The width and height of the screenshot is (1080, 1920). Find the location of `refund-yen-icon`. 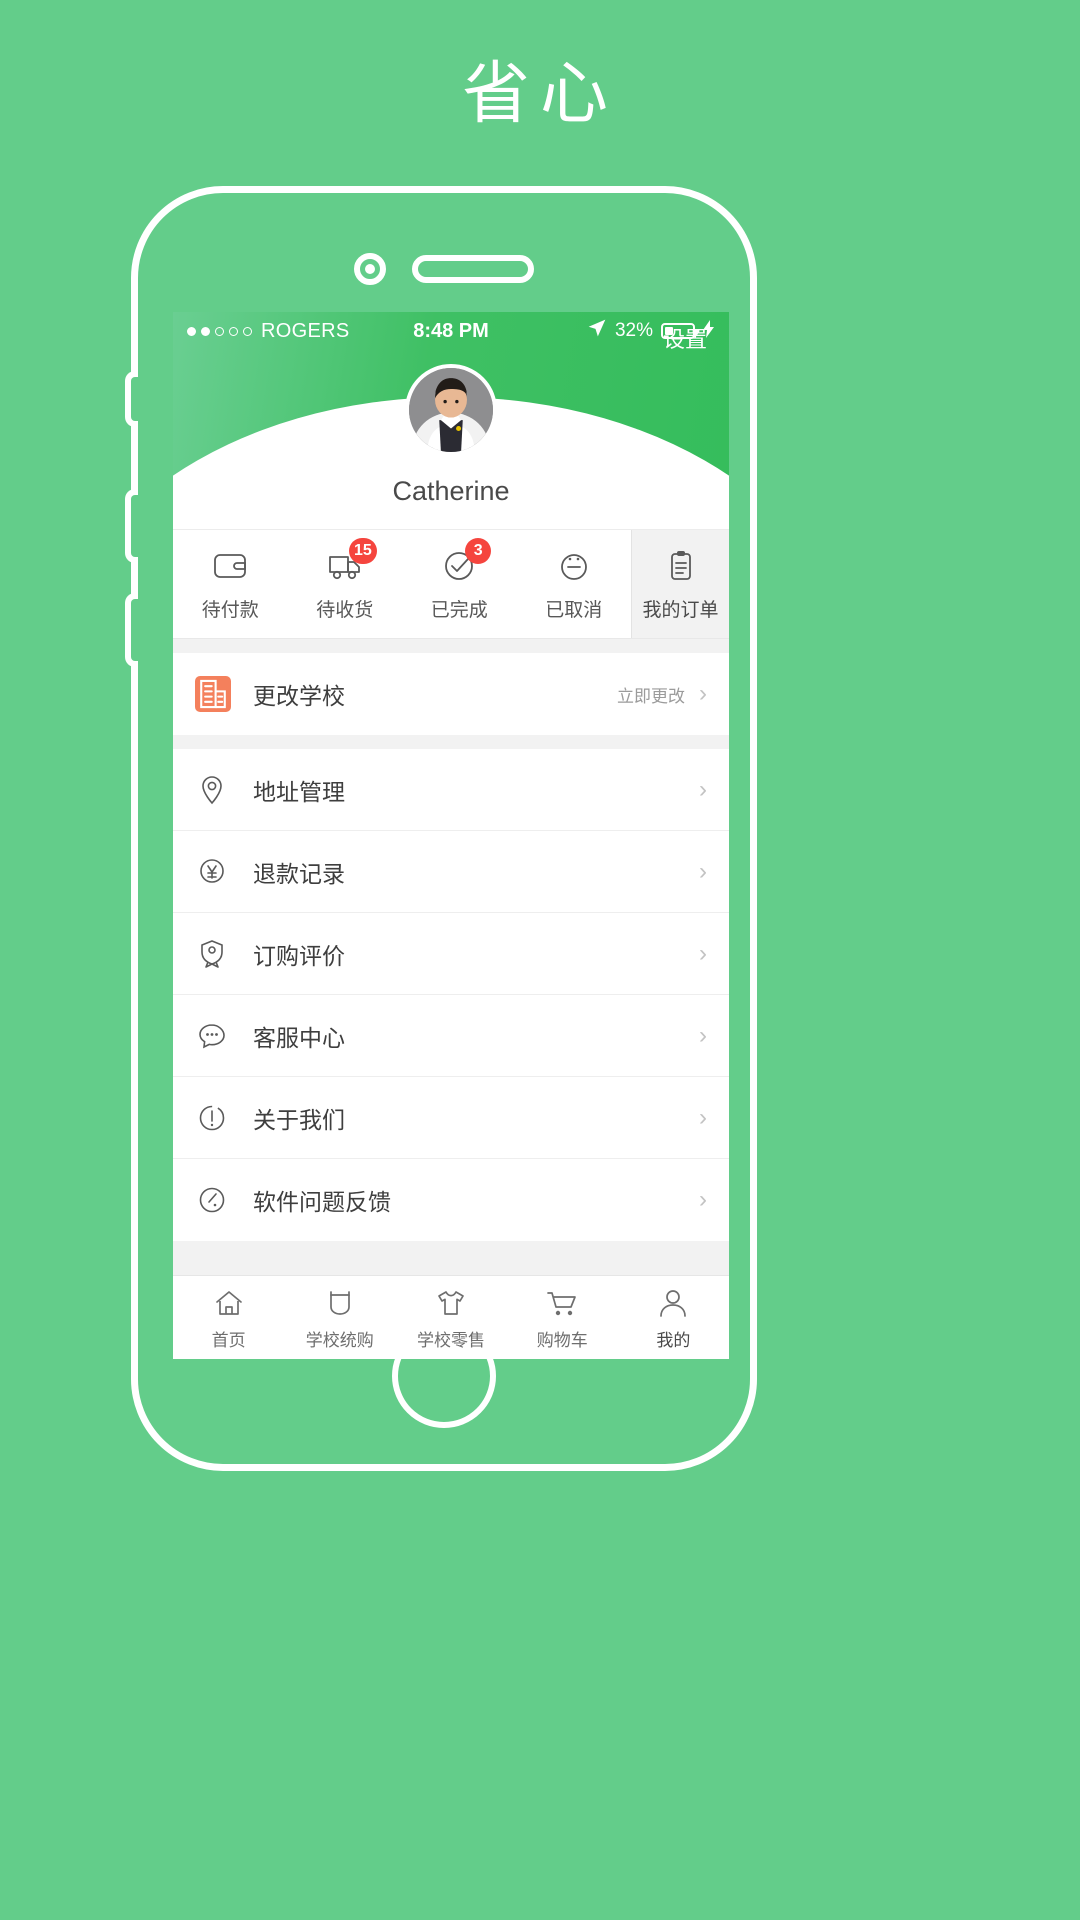

refund-yen-icon is located at coordinates (215, 872).